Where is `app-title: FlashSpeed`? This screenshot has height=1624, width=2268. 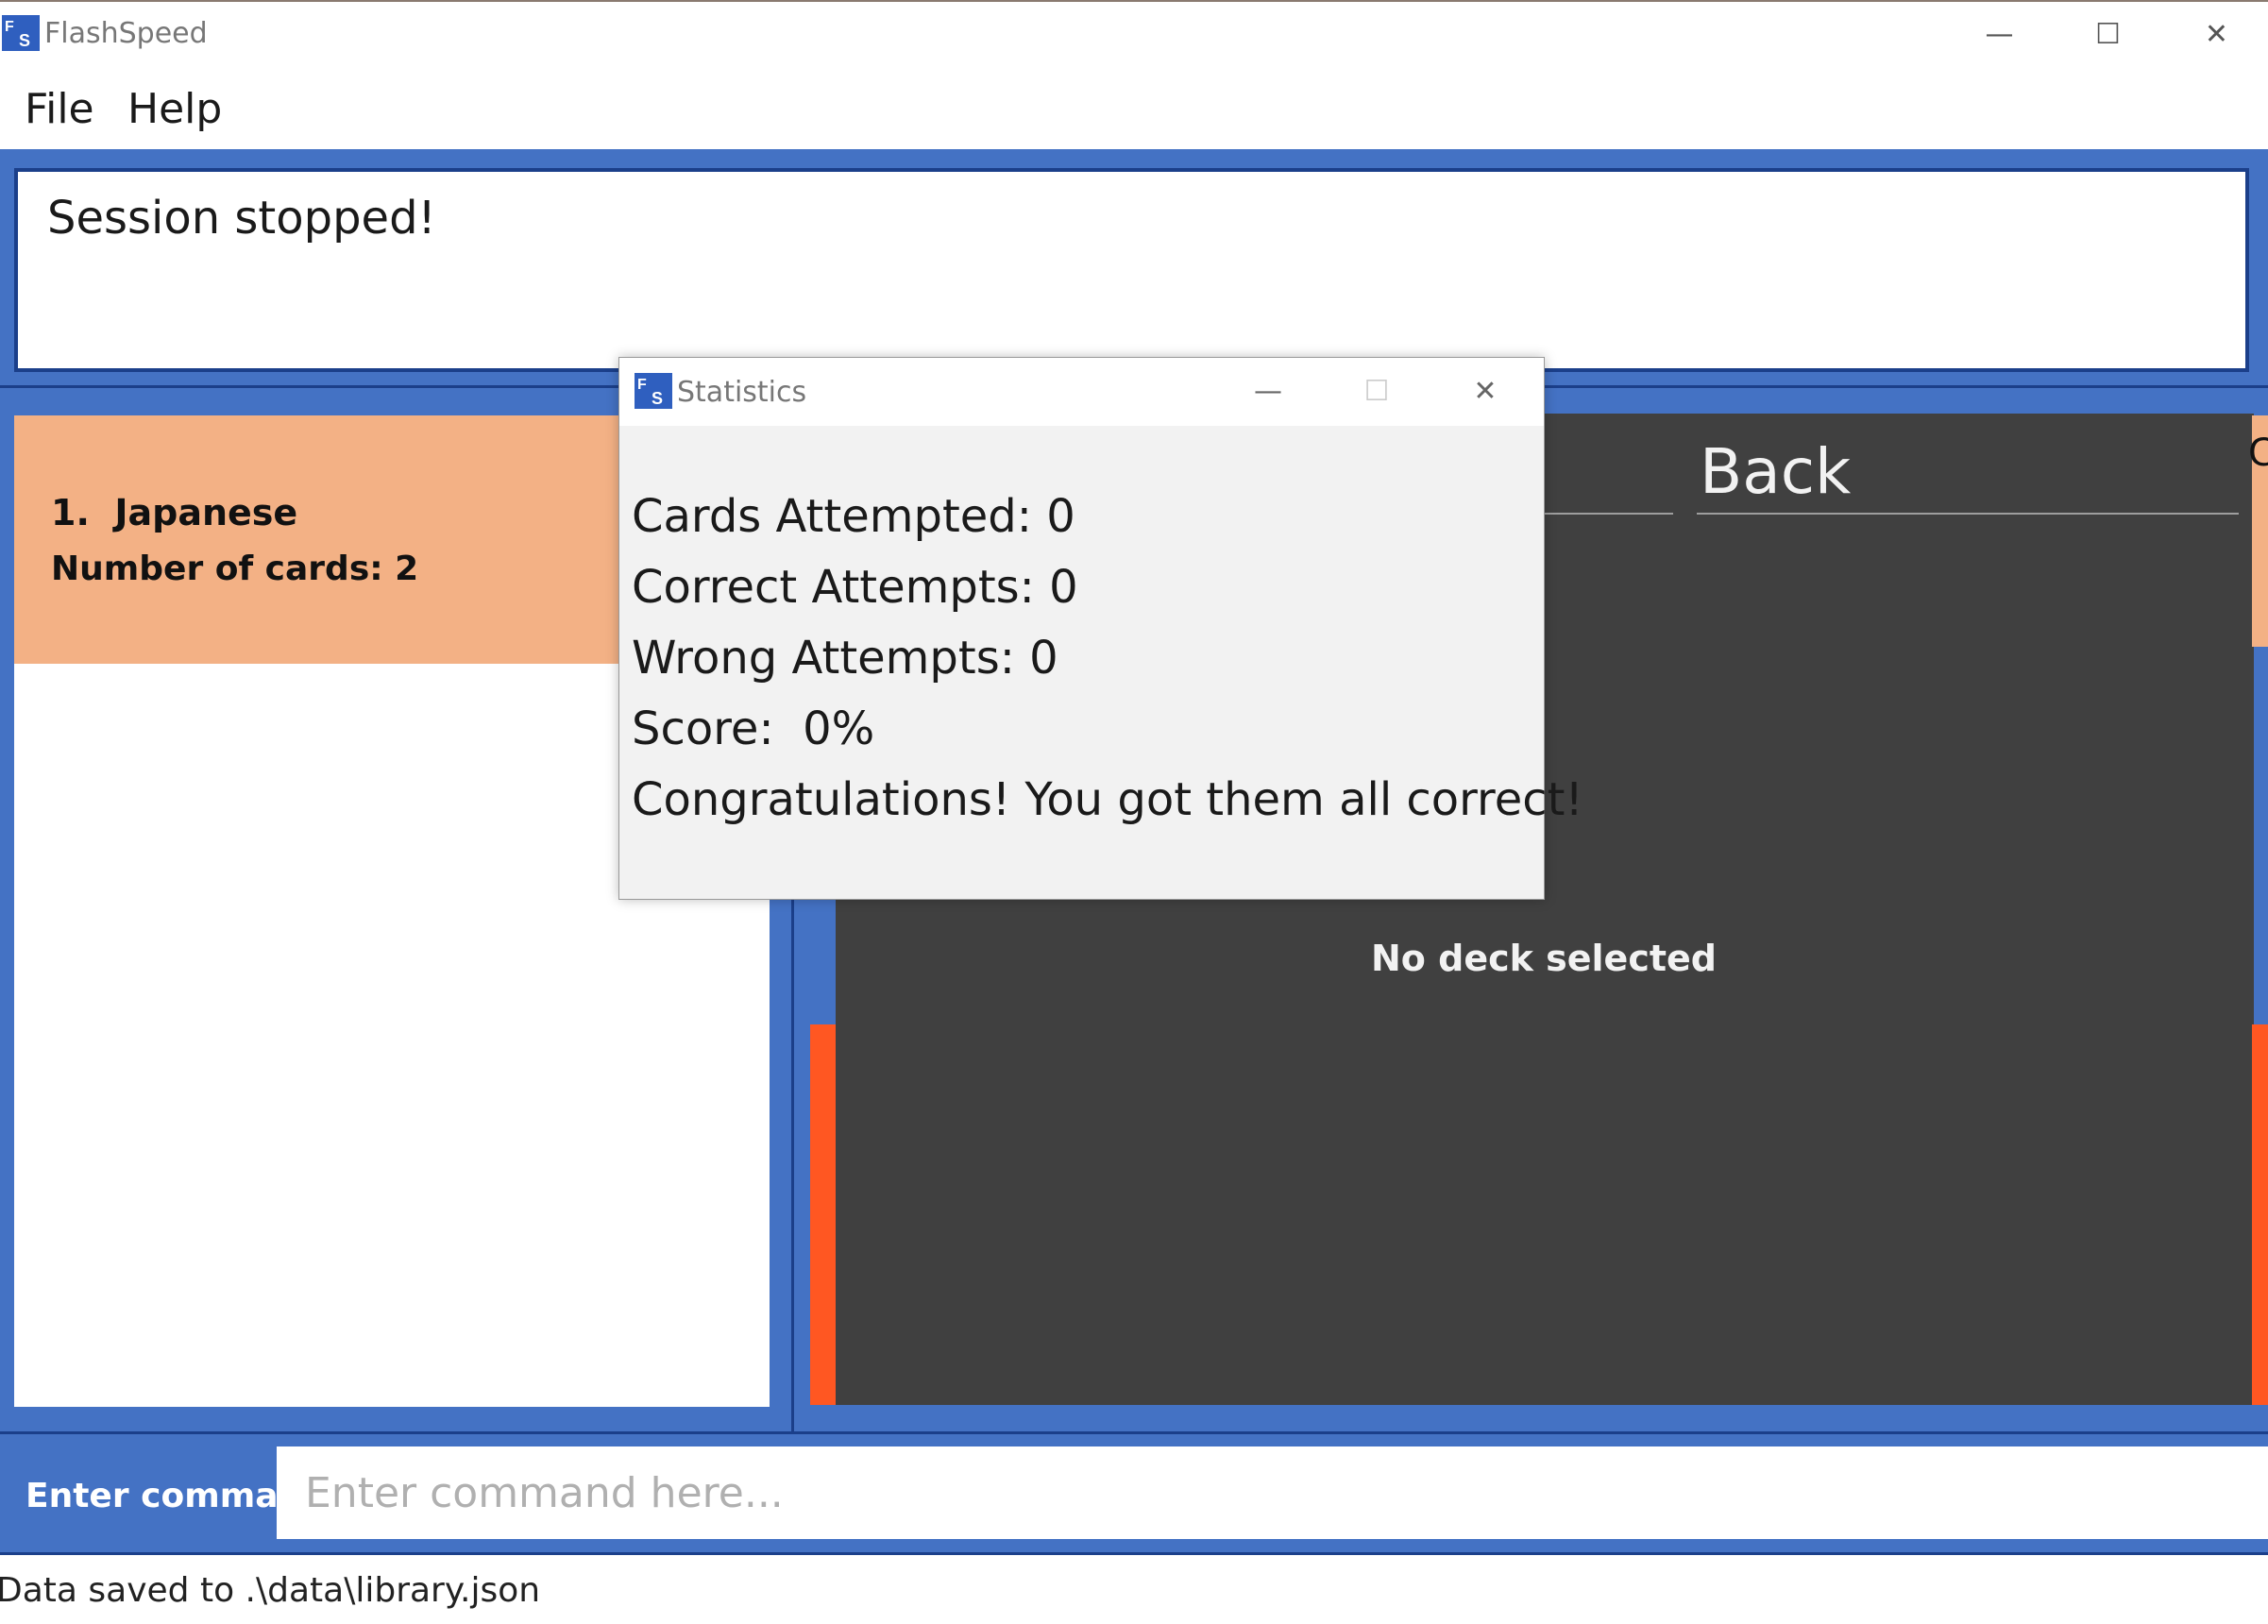
app-title: FlashSpeed is located at coordinates (126, 33).